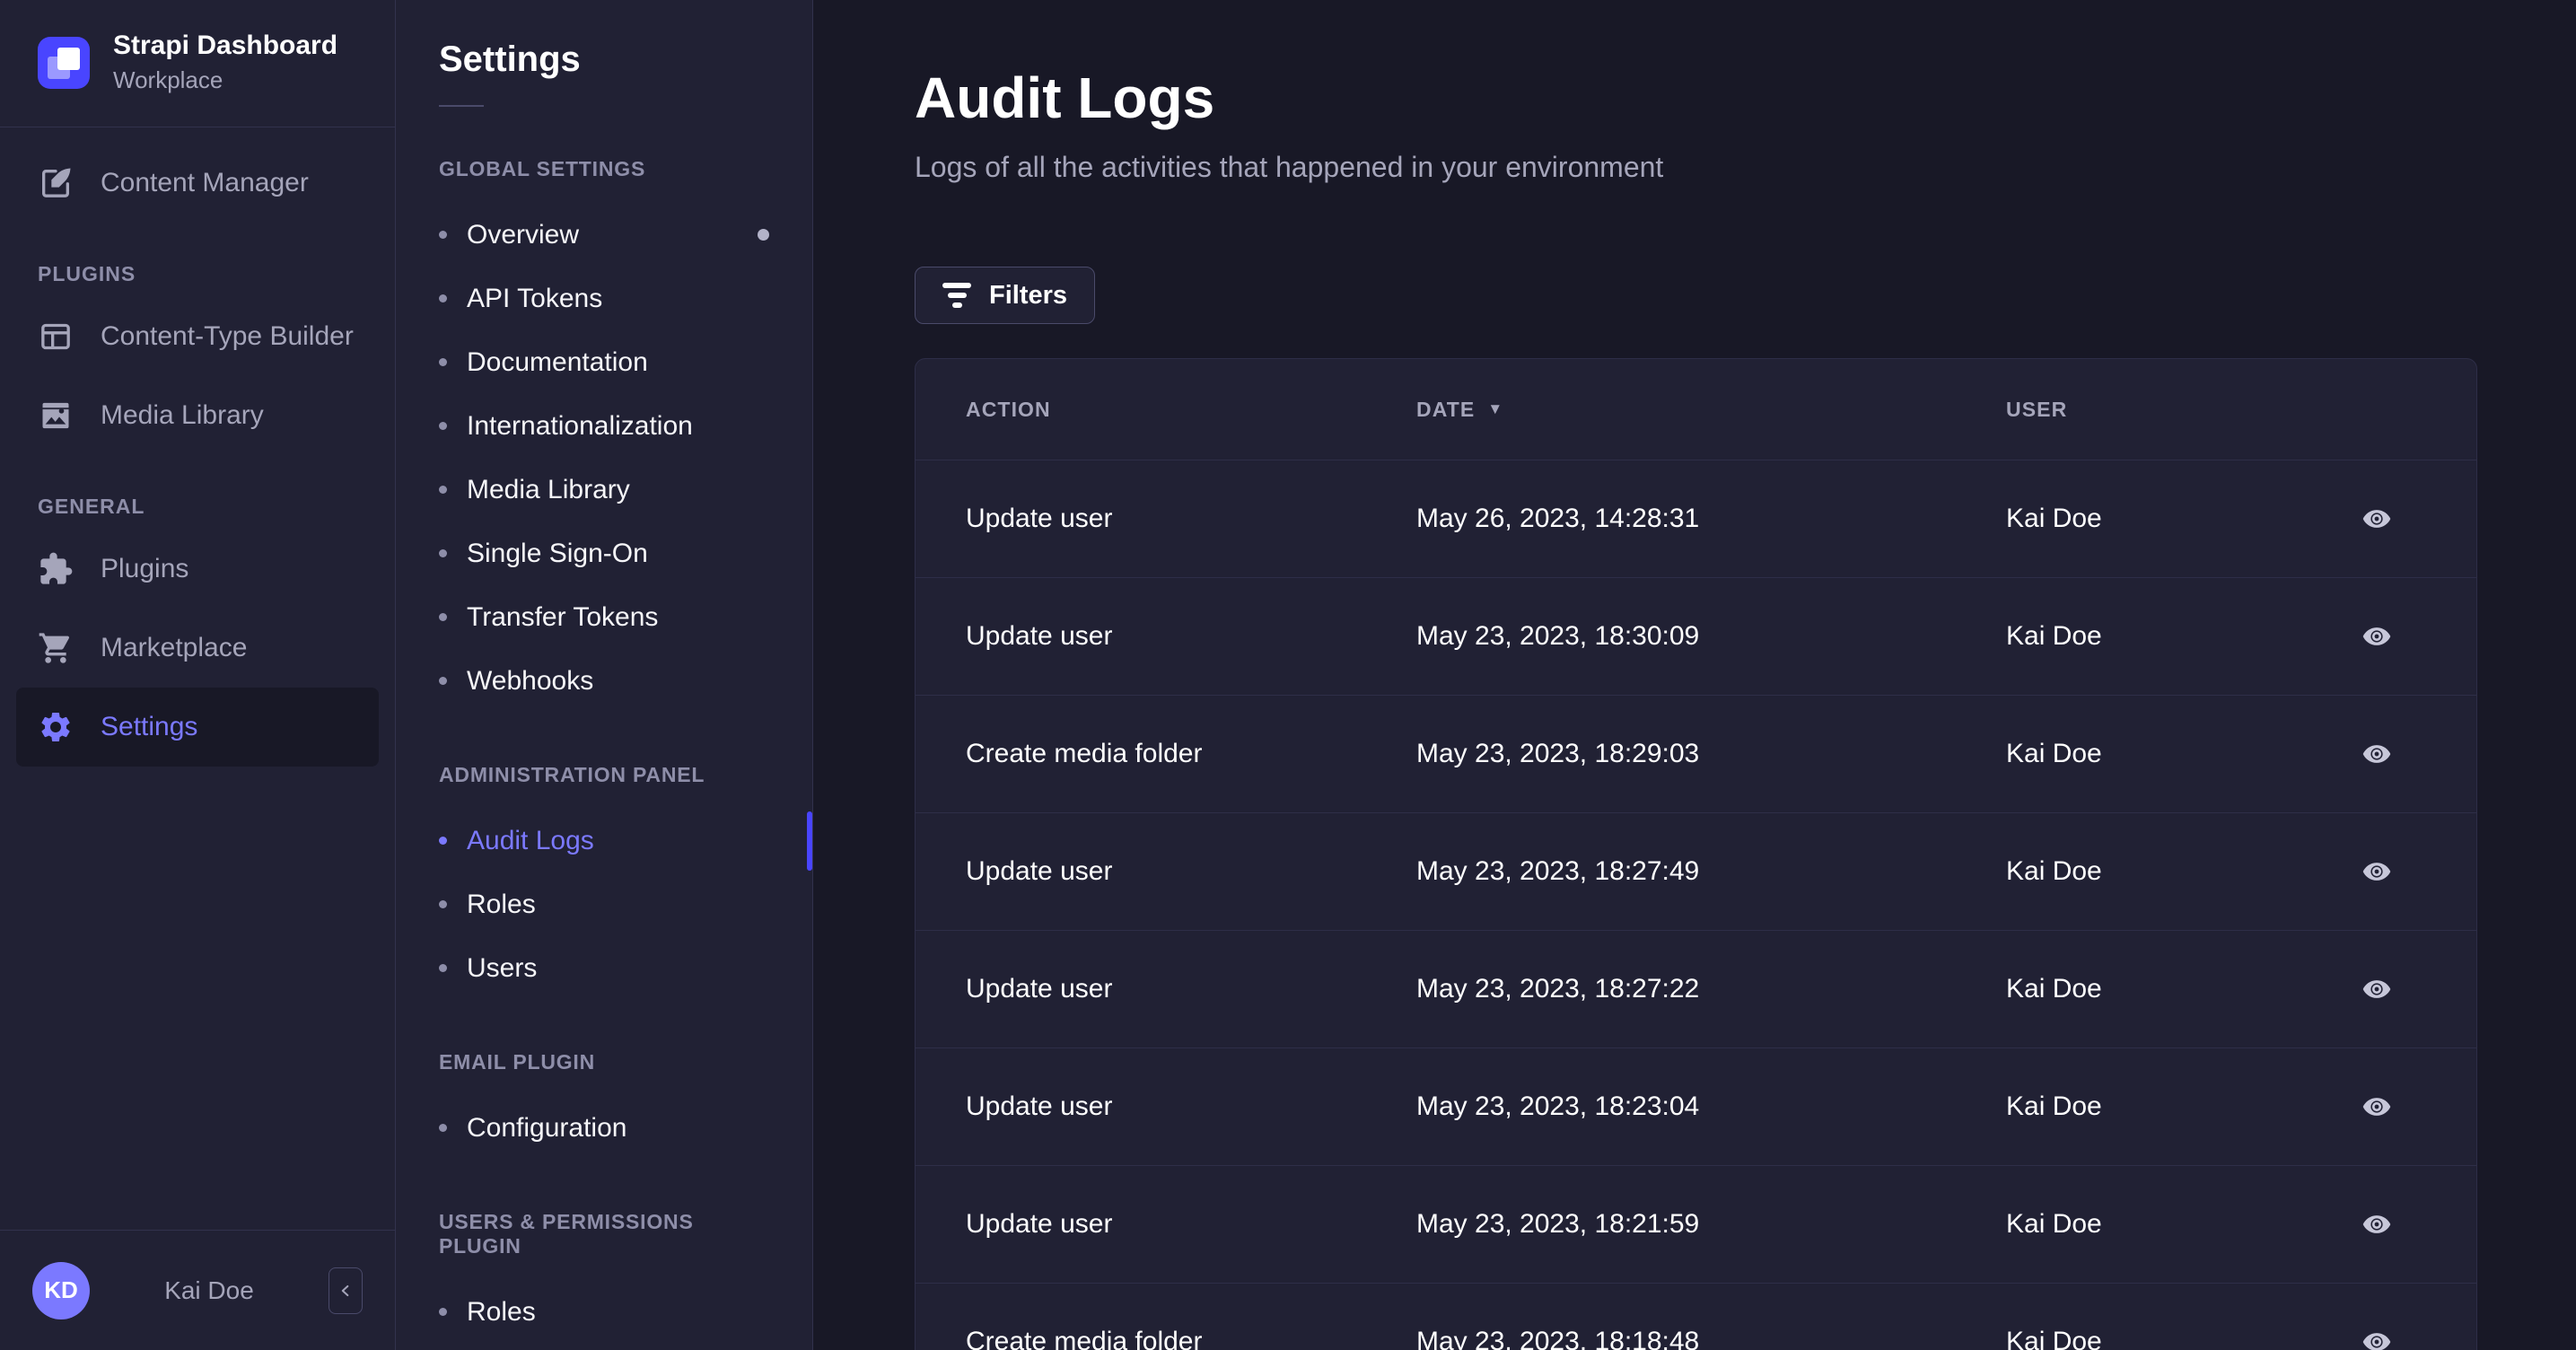  I want to click on subnav-section-global-settings: GLOBAL SETTINGS, so click(542, 168).